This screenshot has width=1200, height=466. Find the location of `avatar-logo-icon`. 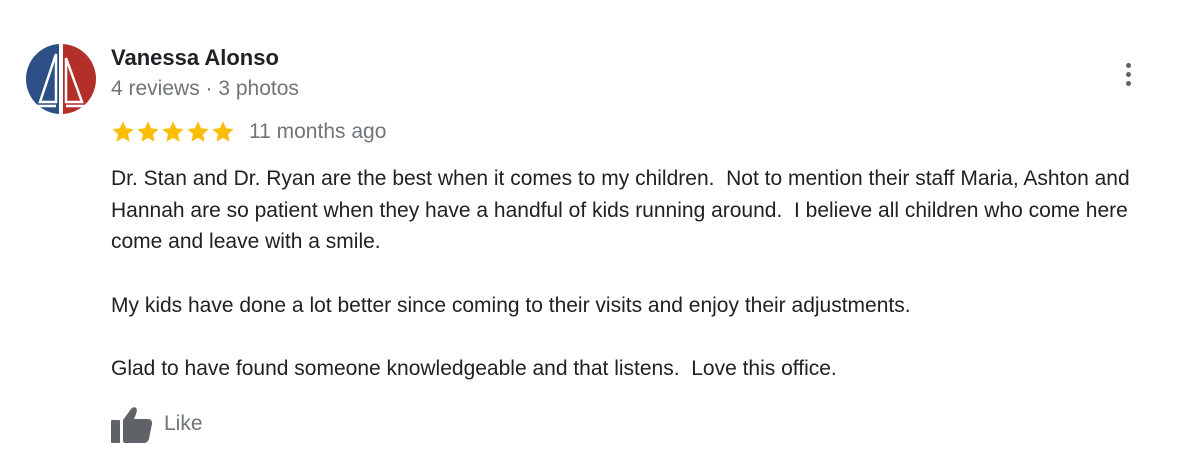

avatar-logo-icon is located at coordinates (61, 79).